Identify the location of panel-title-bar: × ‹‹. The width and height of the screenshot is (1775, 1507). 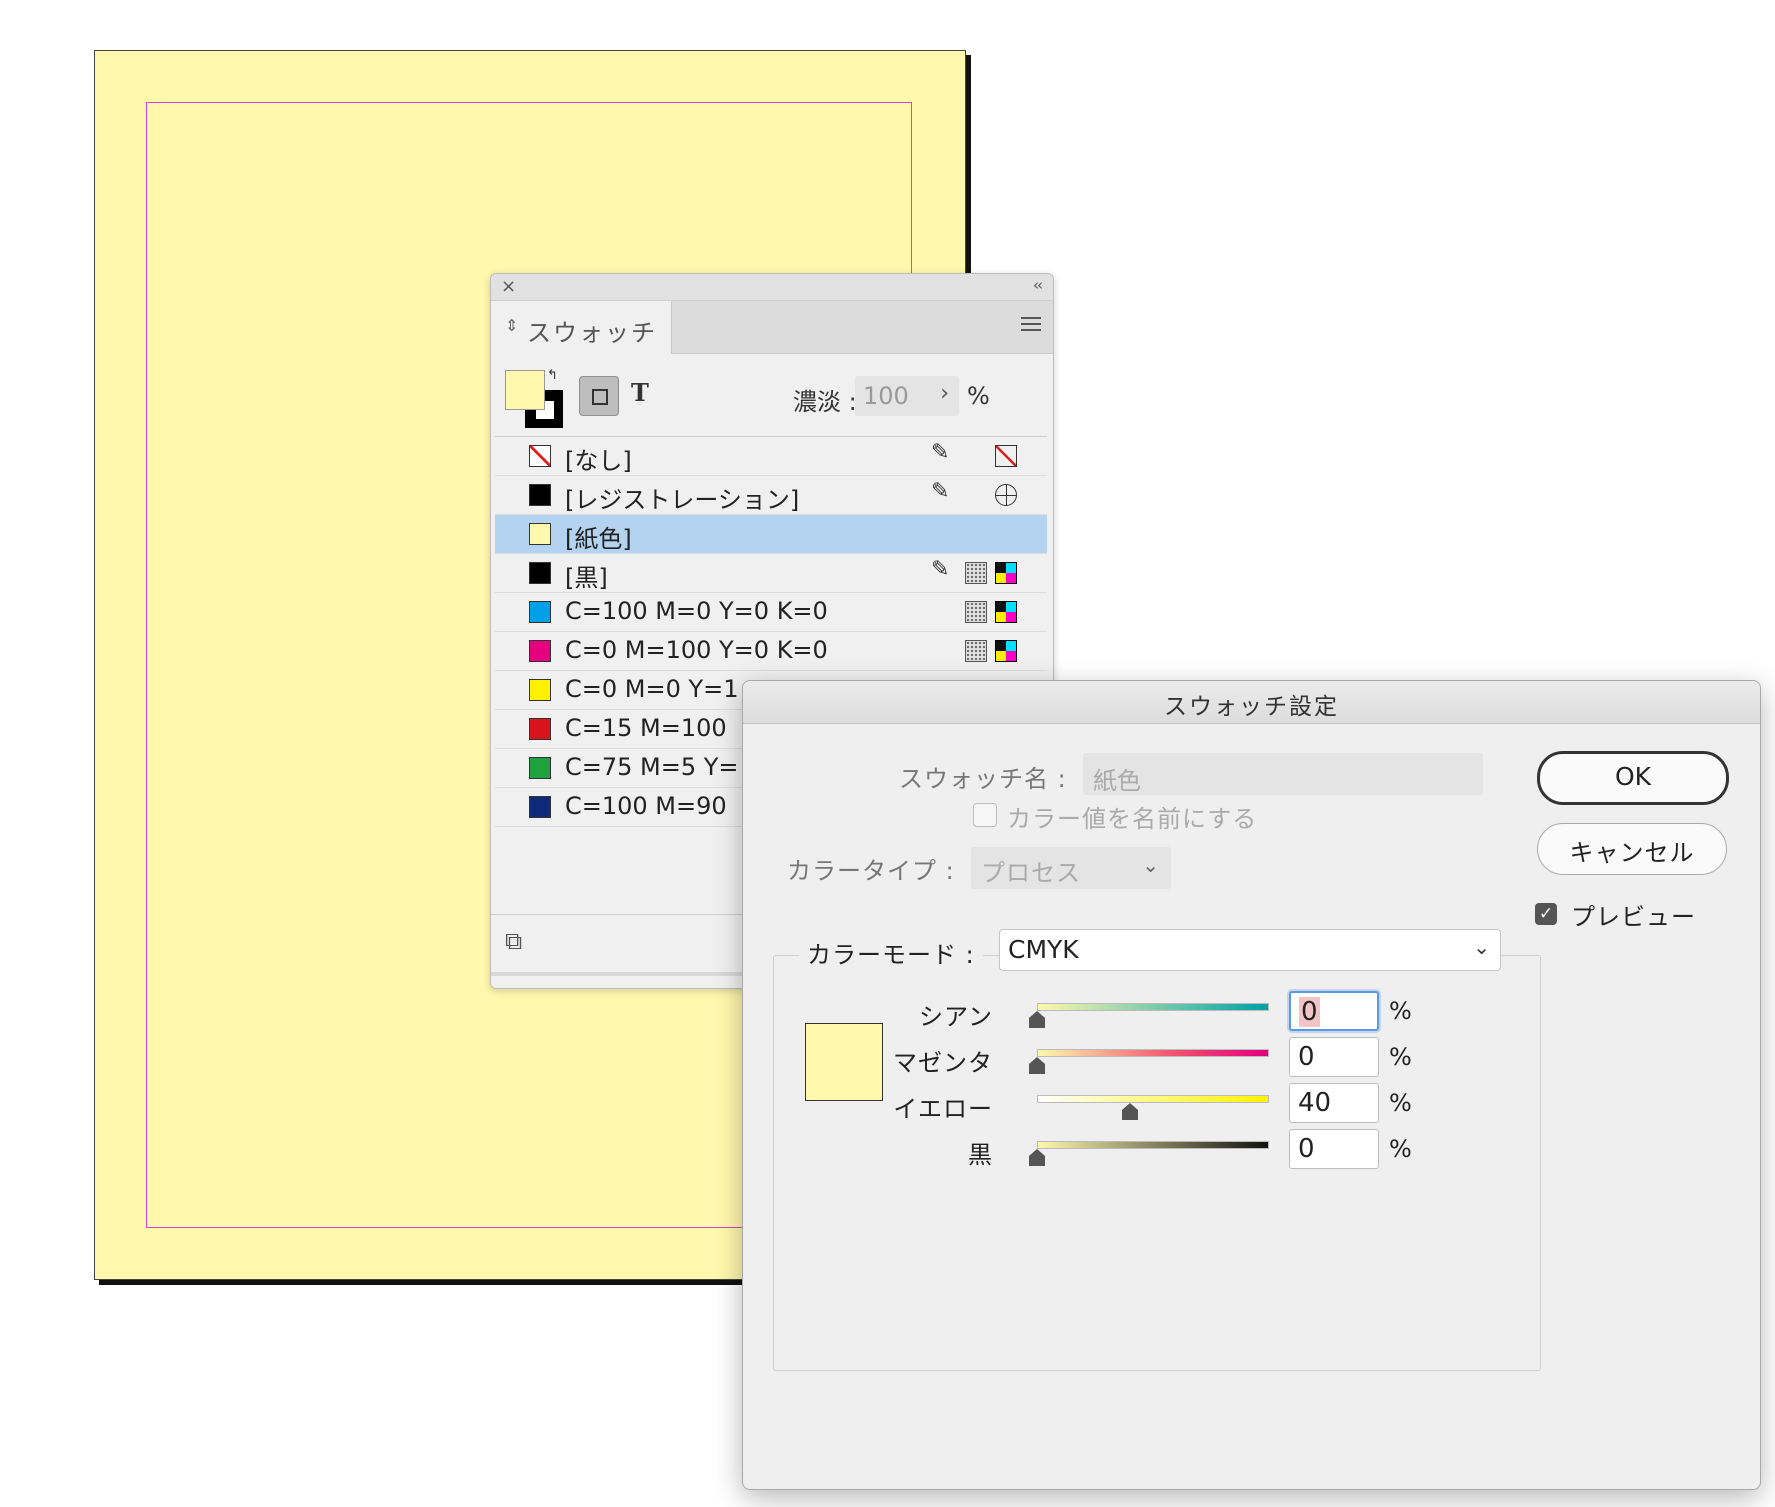
(772, 287).